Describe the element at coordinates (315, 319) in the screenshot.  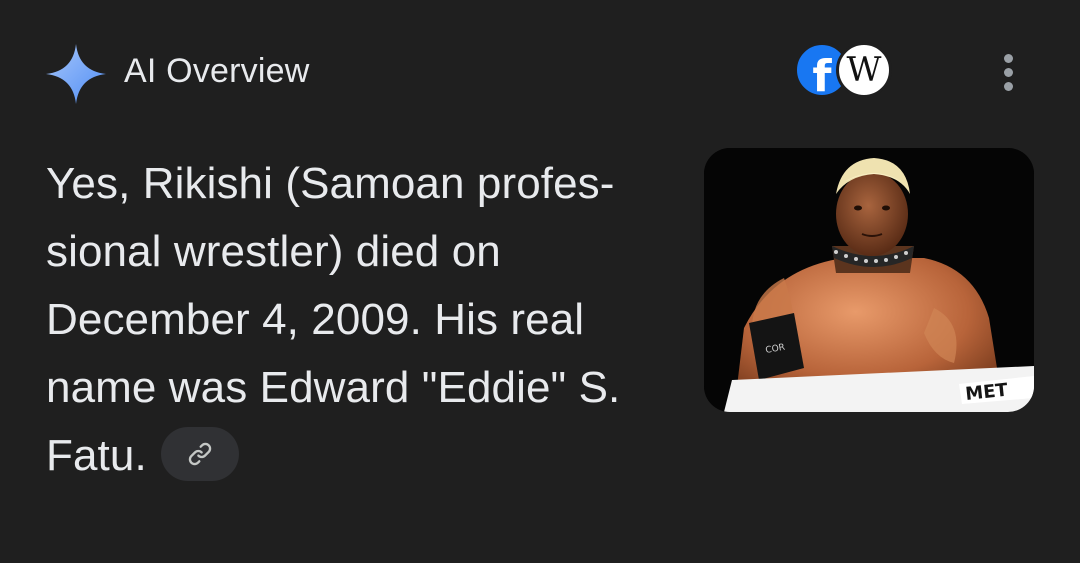
I see `answer-line-3: December 4, 2009. His real` at that location.